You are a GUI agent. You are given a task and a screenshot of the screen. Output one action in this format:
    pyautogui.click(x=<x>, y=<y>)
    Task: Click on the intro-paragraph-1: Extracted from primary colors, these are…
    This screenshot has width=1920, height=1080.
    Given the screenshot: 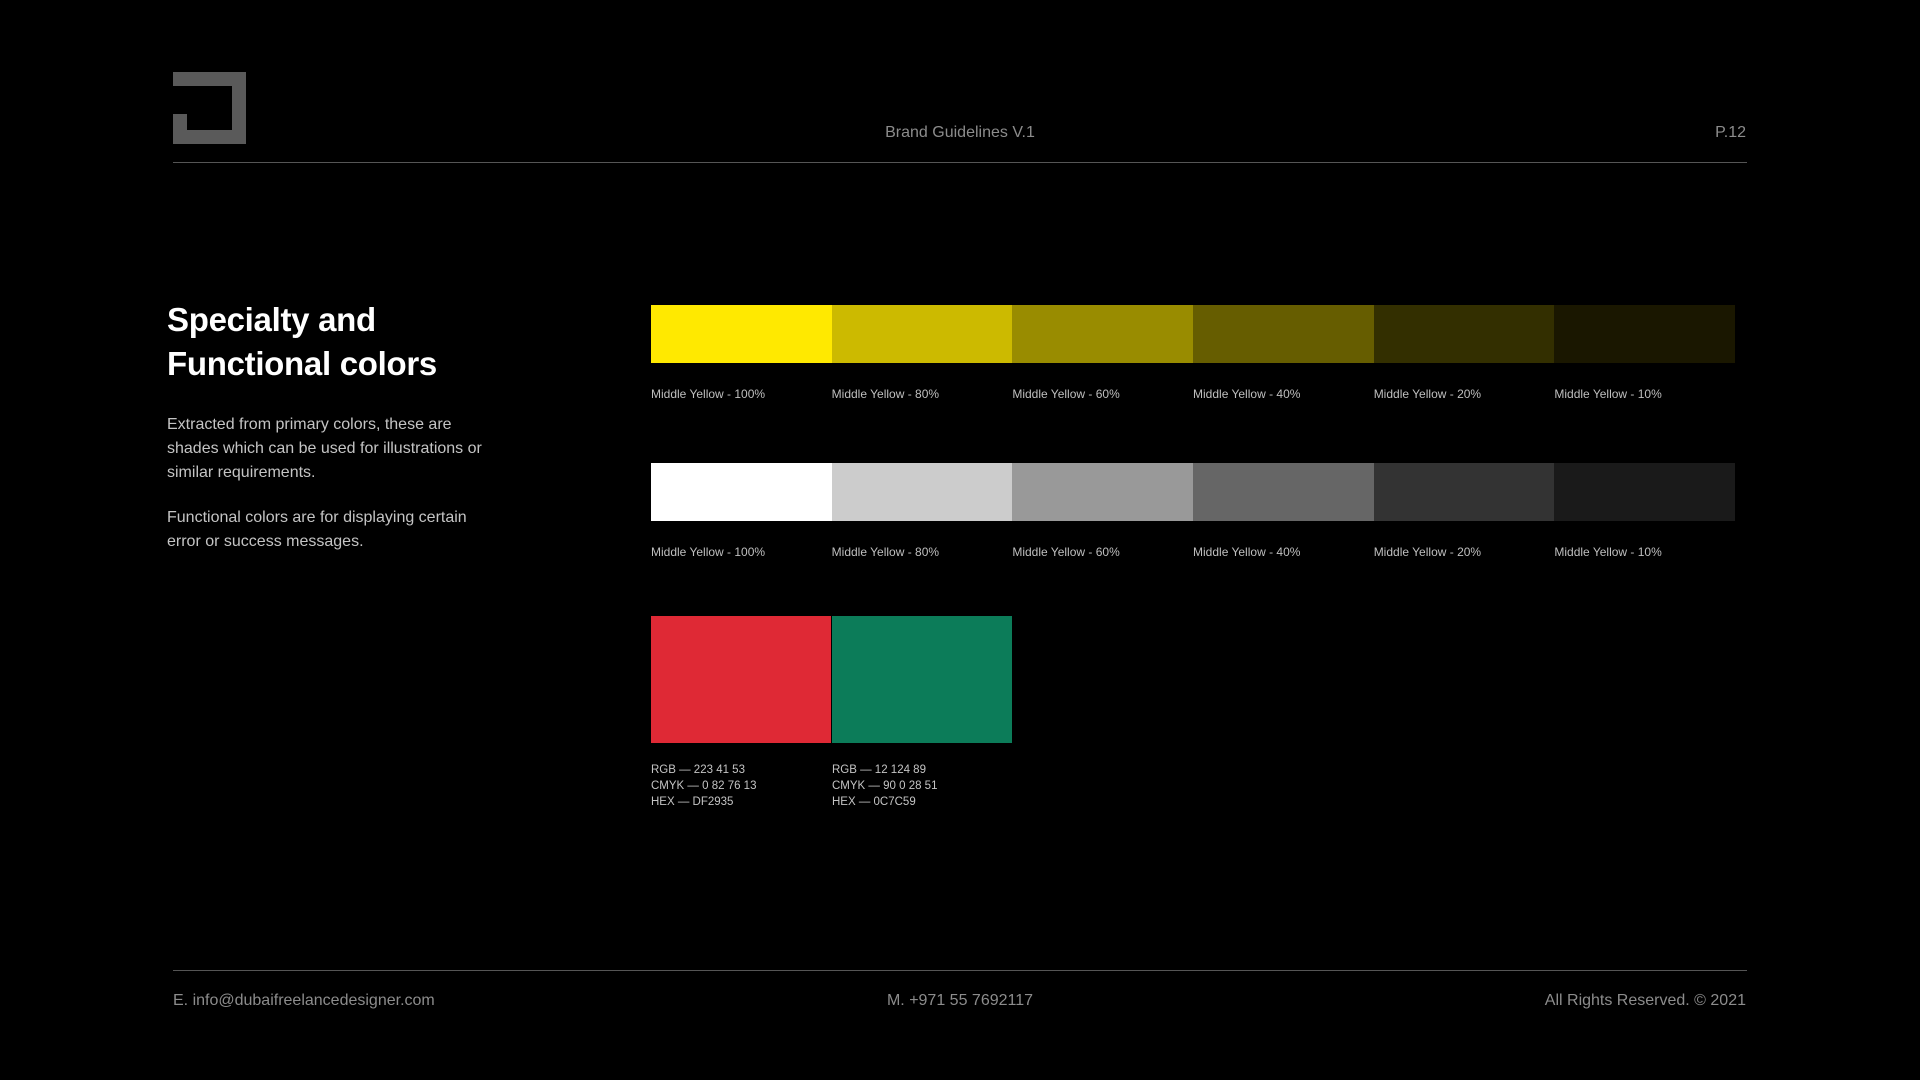 What is the action you would take?
    pyautogui.click(x=324, y=448)
    